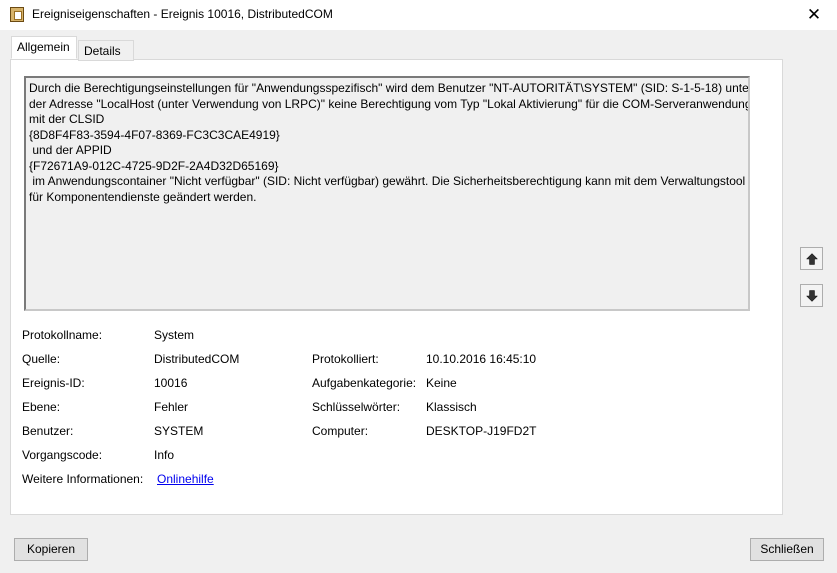 Image resolution: width=837 pixels, height=573 pixels. I want to click on description-line: mit der CLSID, so click(67, 119).